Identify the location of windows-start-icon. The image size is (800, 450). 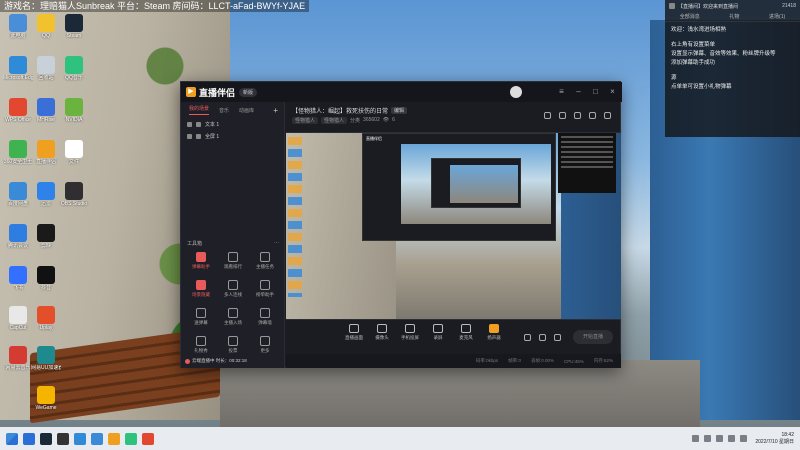
(12, 438).